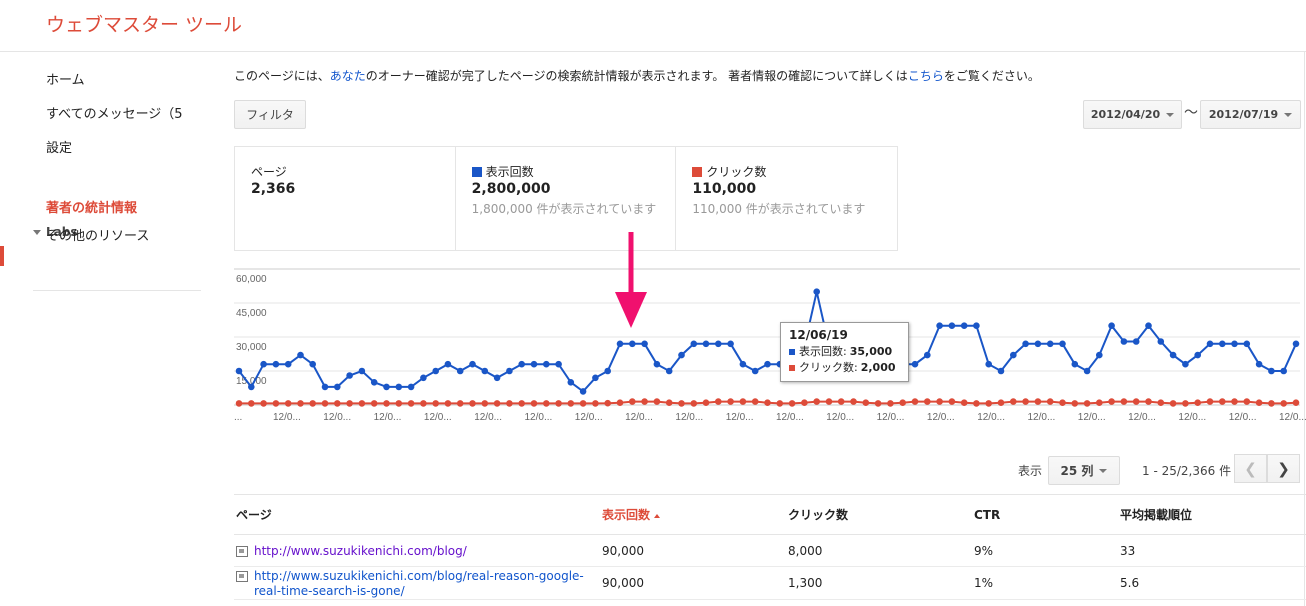 The image size is (1306, 606). Describe the element at coordinates (1250, 114) in the screenshot. I see `end-date-select: 2012/07/19` at that location.